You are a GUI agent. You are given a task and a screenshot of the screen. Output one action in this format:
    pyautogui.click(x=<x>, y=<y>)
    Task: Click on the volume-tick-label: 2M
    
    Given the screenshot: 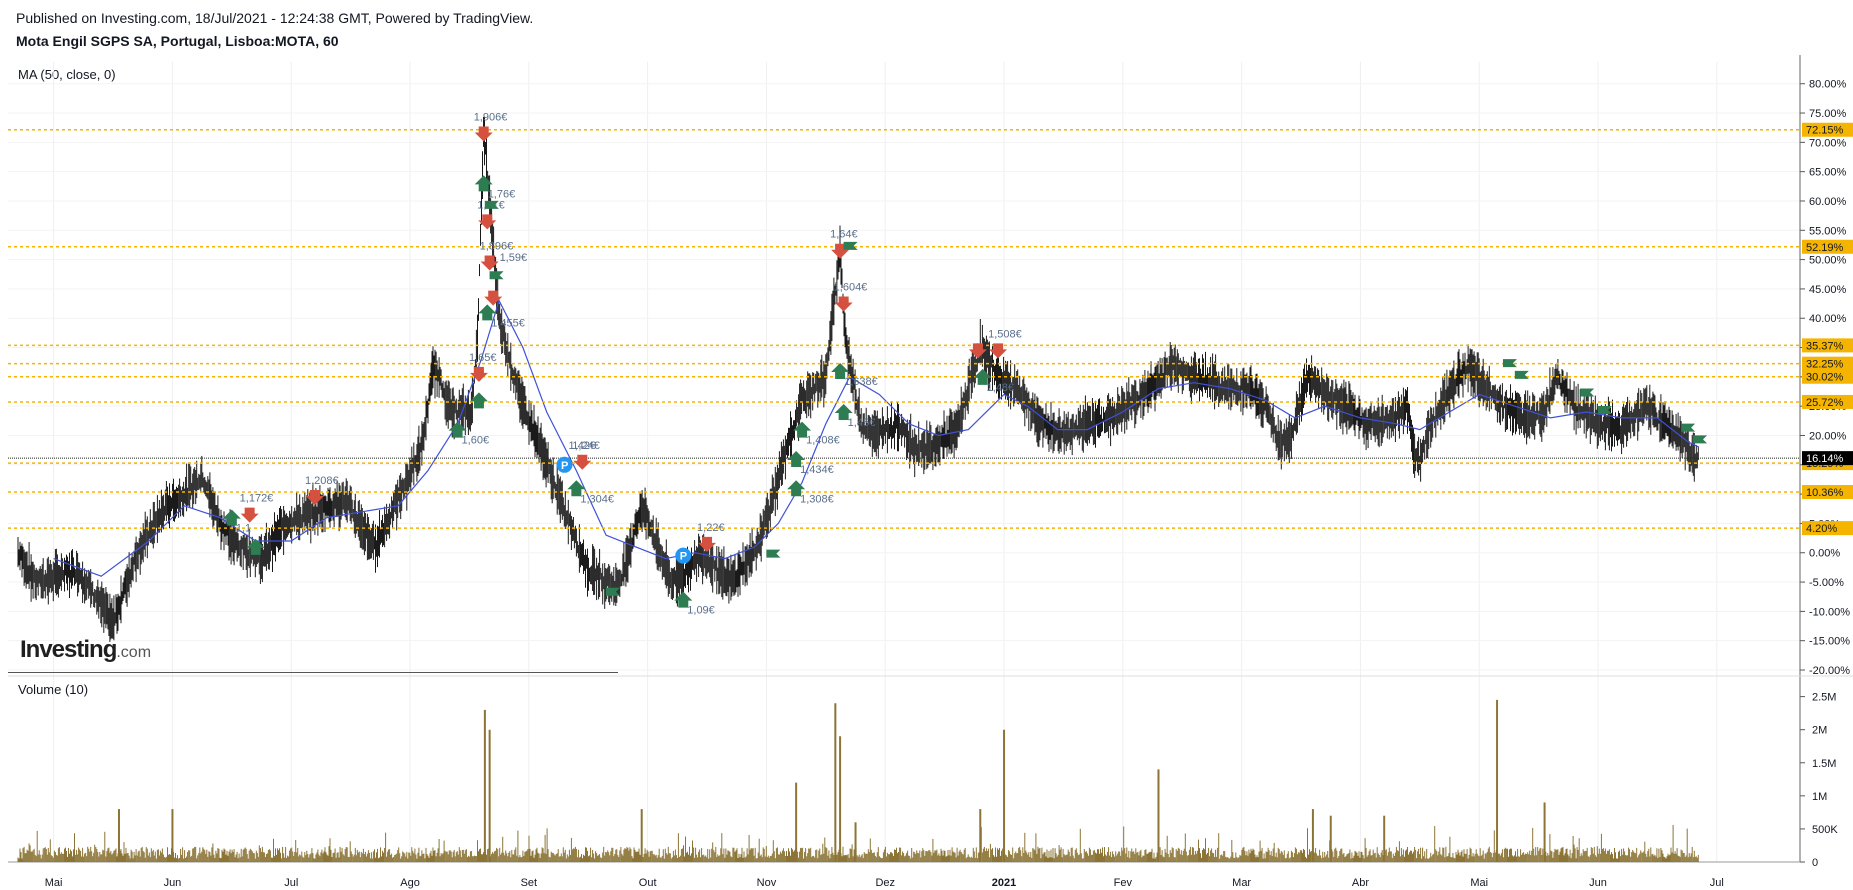 What is the action you would take?
    pyautogui.click(x=1819, y=731)
    